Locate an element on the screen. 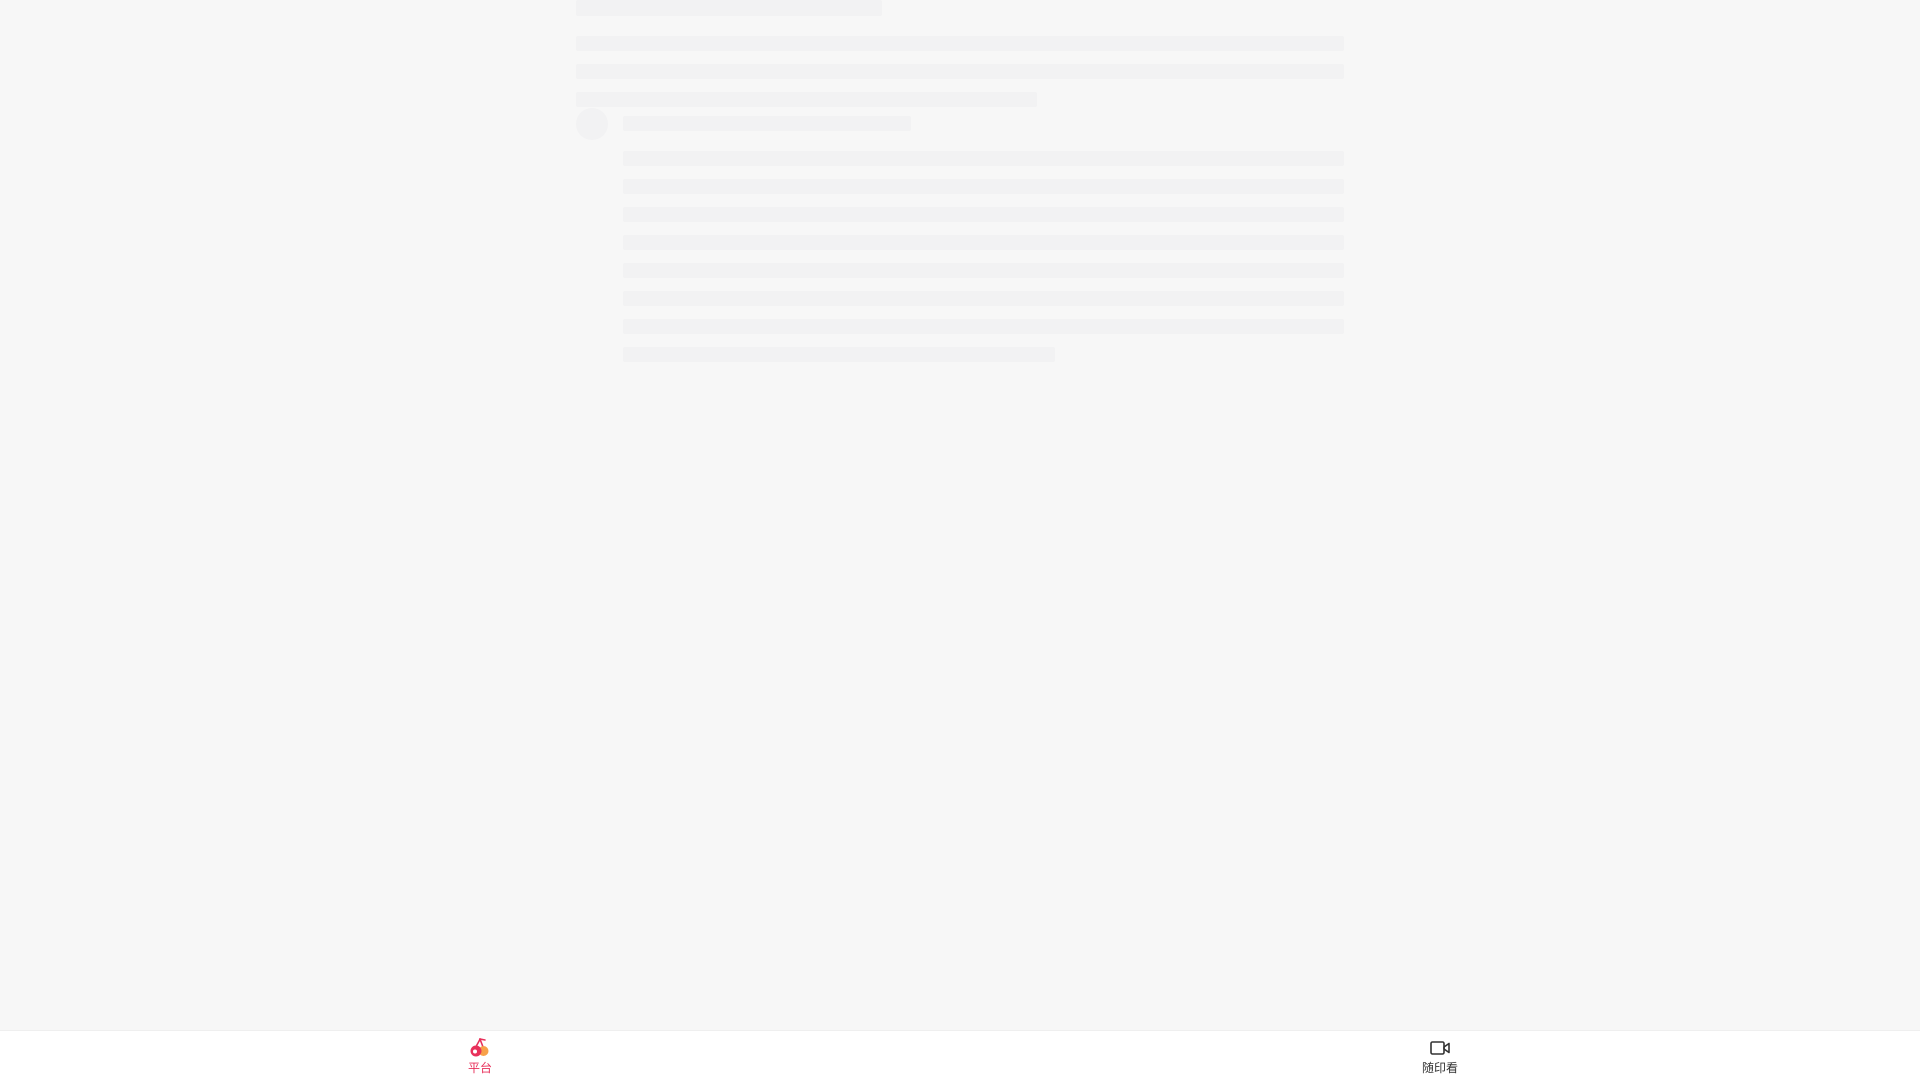 This screenshot has height=1080, width=1920. tab-watch-label: 随印看 is located at coordinates (1439, 1068).